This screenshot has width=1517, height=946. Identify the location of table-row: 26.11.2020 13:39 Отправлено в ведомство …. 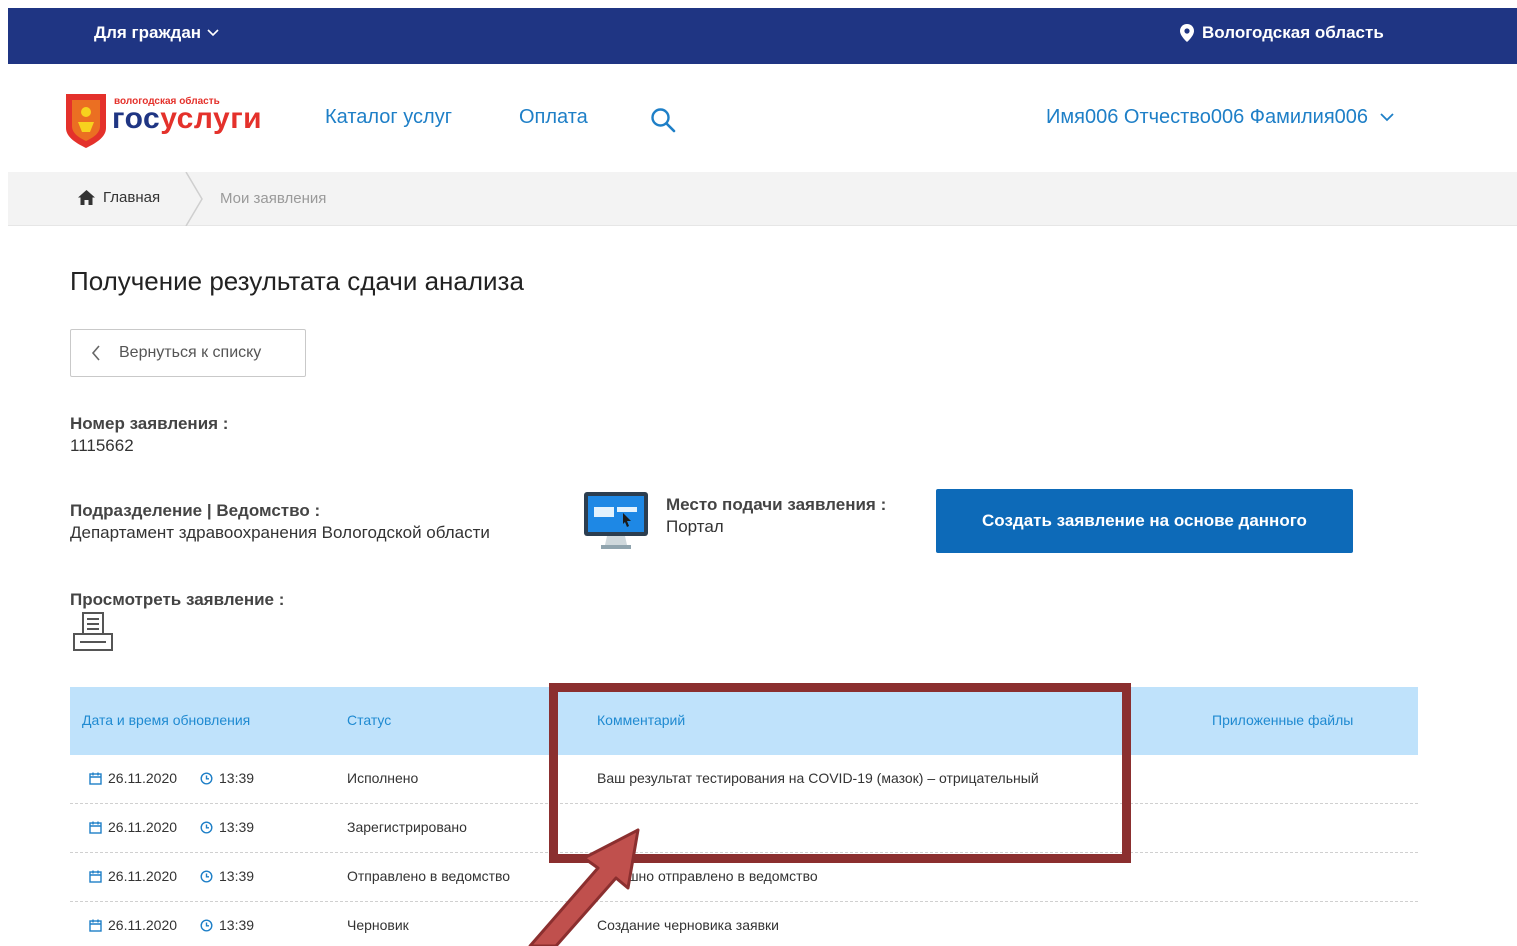
(744, 877).